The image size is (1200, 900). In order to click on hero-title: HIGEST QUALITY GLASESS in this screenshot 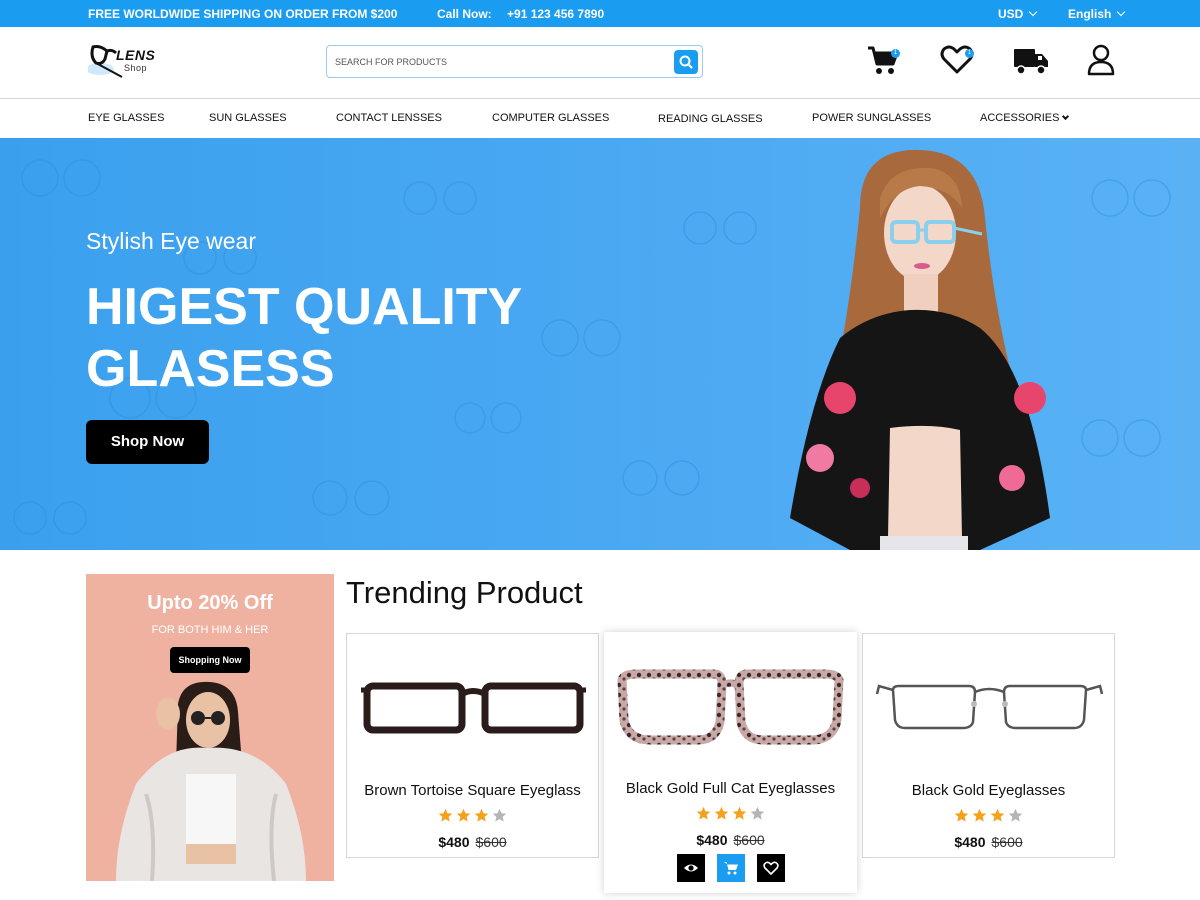, I will do `click(304, 338)`.